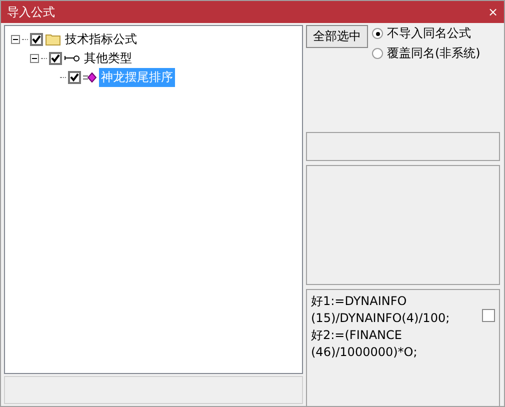 The width and height of the screenshot is (505, 407). What do you see at coordinates (429, 33) in the screenshot?
I see `radio-label: 不导入同名公式` at bounding box center [429, 33].